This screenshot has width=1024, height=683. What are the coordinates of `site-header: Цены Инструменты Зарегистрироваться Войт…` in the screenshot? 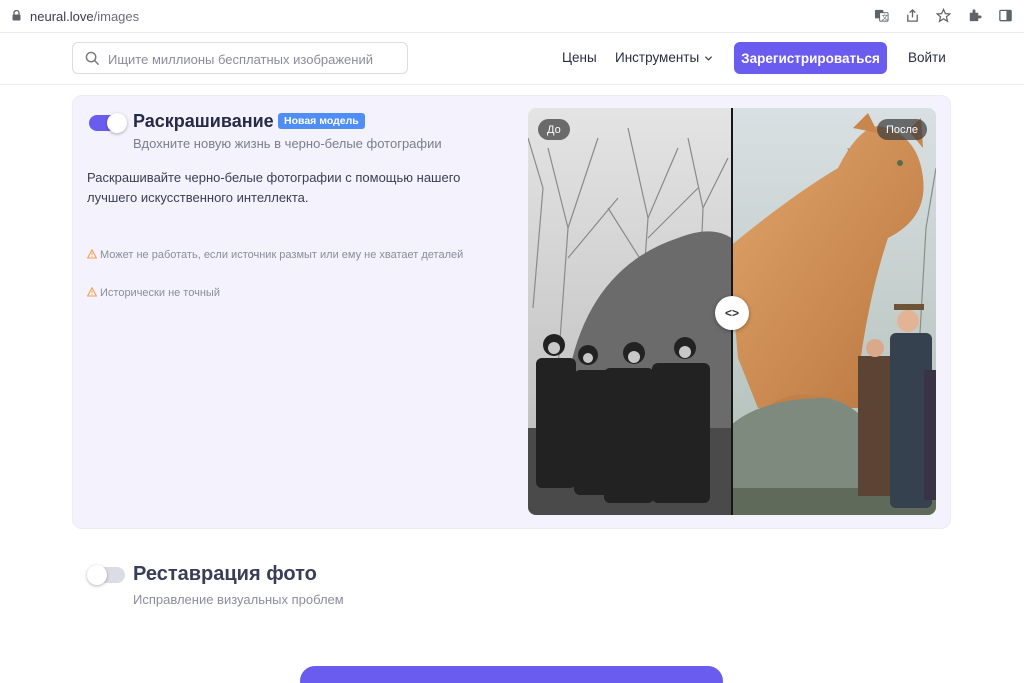 It's located at (512, 59).